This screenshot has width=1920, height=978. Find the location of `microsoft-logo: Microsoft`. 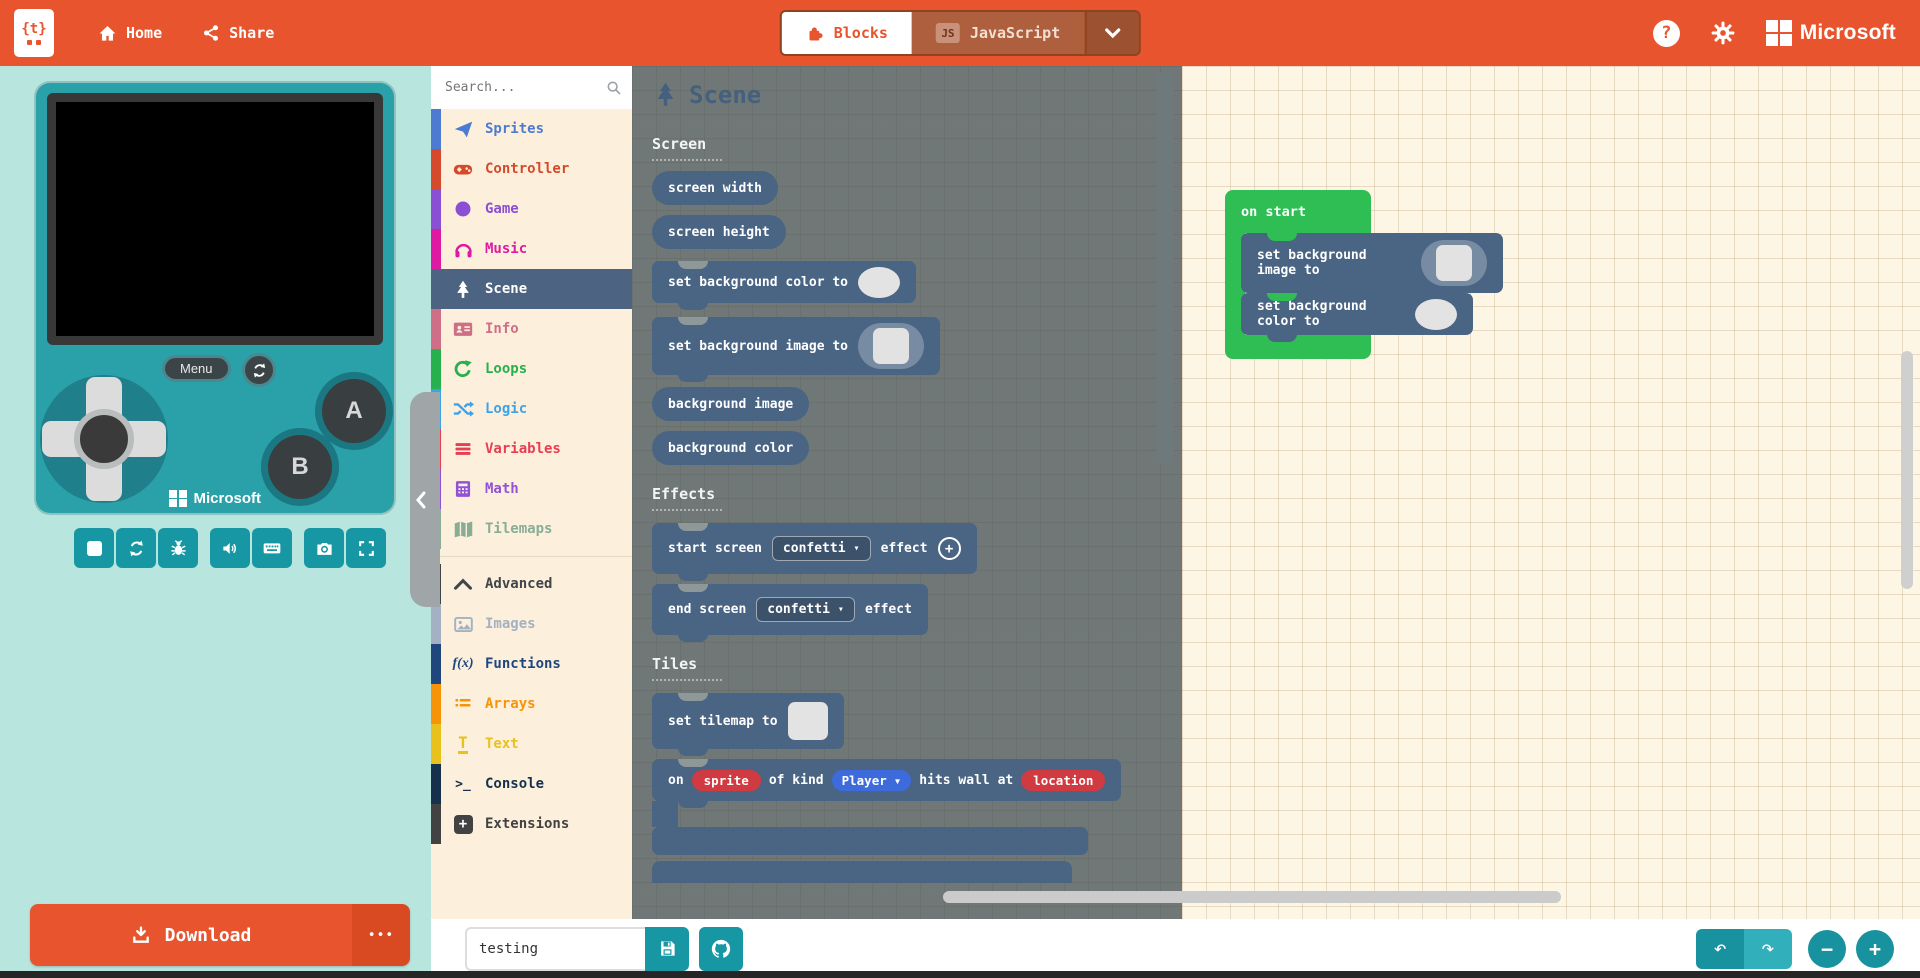

microsoft-logo: Microsoft is located at coordinates (1830, 33).